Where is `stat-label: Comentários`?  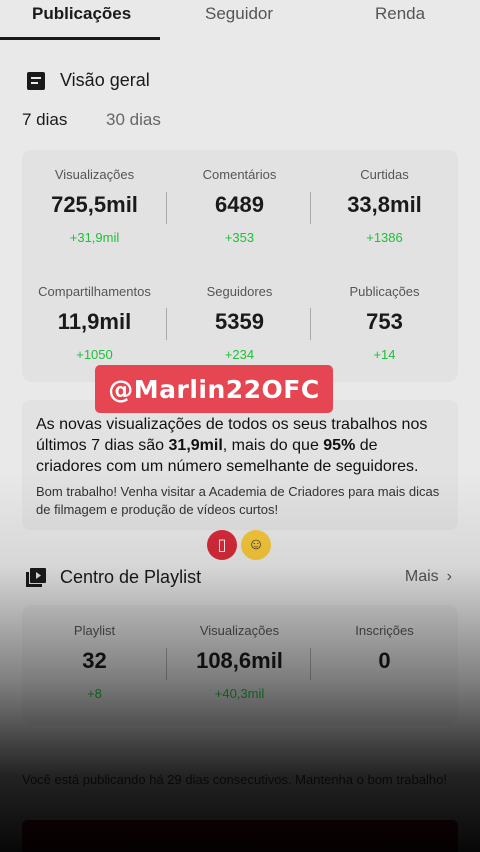 stat-label: Comentários is located at coordinates (239, 174).